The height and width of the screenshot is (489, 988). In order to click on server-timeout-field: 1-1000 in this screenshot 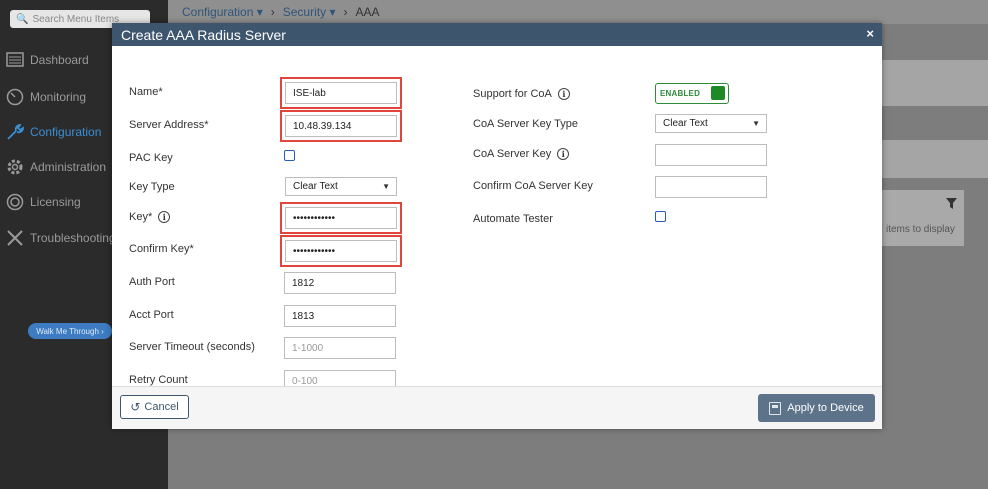, I will do `click(340, 348)`.